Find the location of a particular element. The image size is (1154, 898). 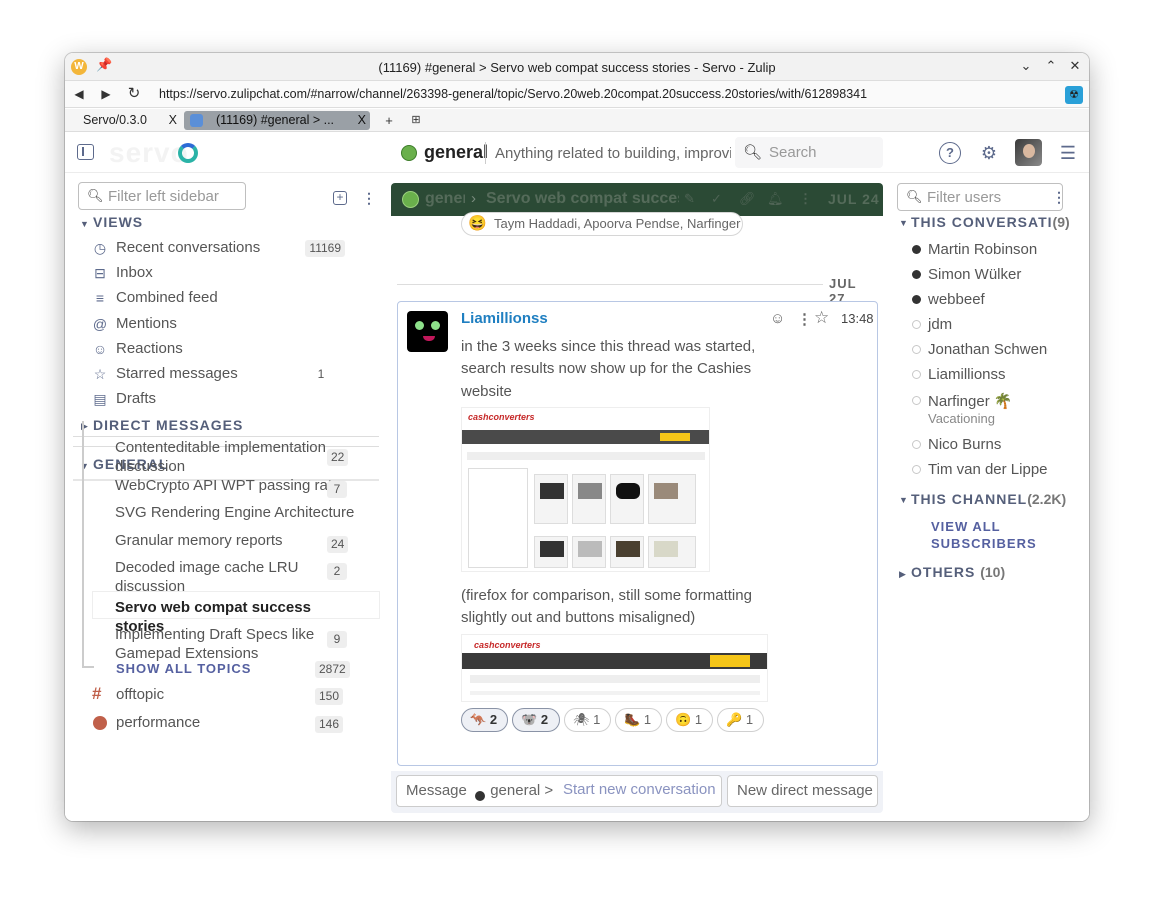

this-channel-heading: THIS CHANNEL(2.2K) is located at coordinates (988, 499).